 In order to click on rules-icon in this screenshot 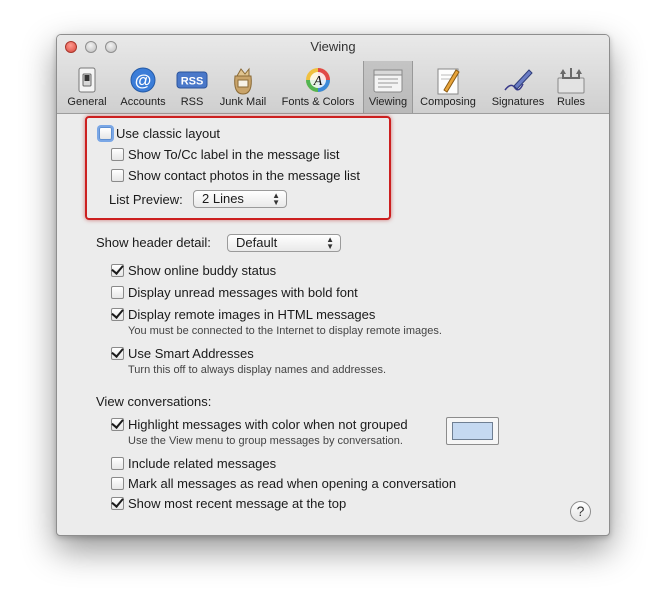, I will do `click(571, 81)`.